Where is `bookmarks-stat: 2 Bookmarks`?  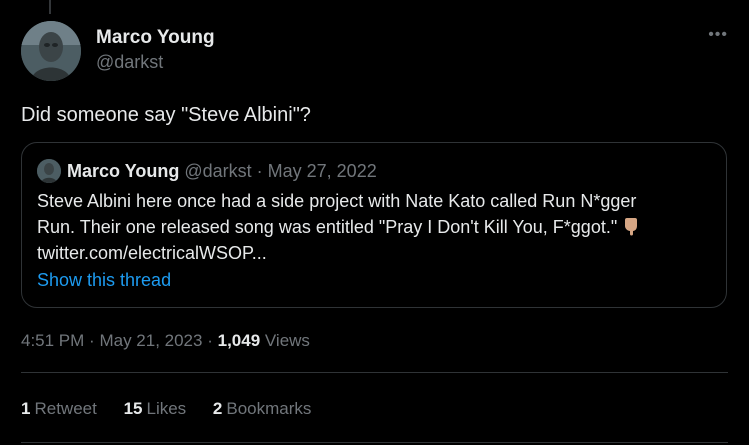 bookmarks-stat: 2 Bookmarks is located at coordinates (262, 408).